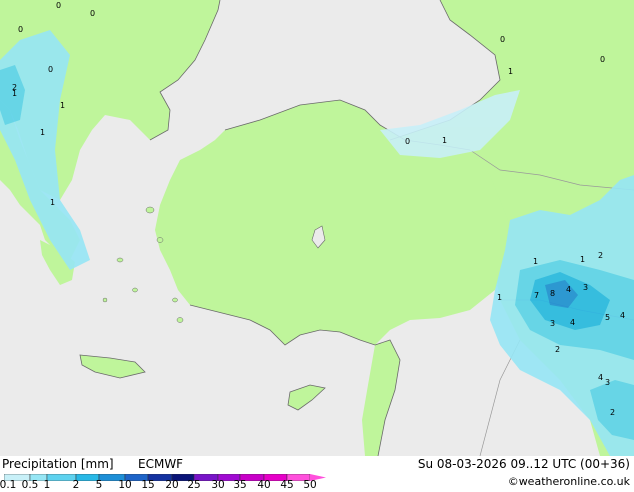 The height and width of the screenshot is (492, 634). Describe the element at coordinates (536, 295) in the screenshot. I see `value-label: 7` at that location.